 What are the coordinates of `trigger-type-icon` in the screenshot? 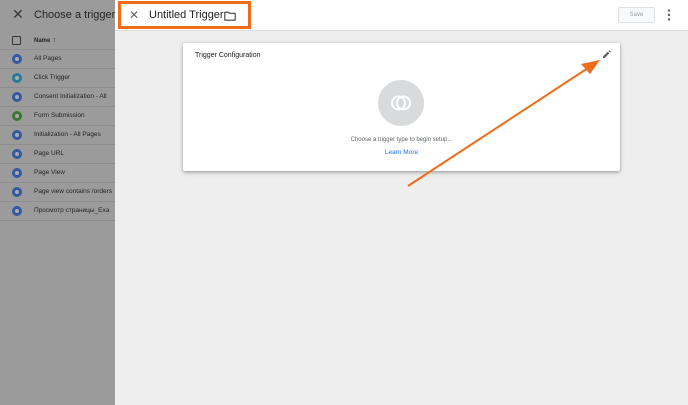 It's located at (401, 103).